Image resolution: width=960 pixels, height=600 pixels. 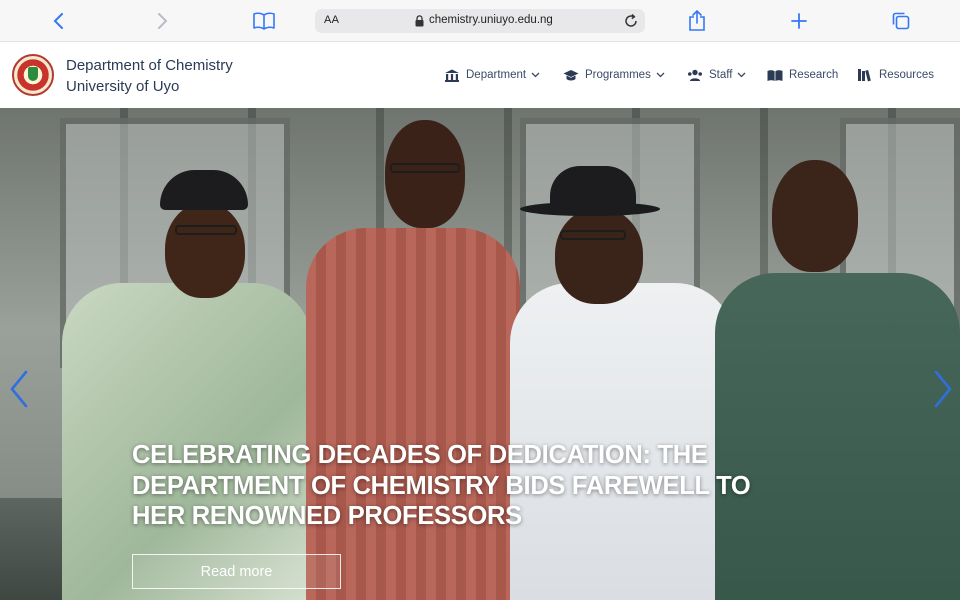 I want to click on nav-research: Research, so click(x=802, y=75).